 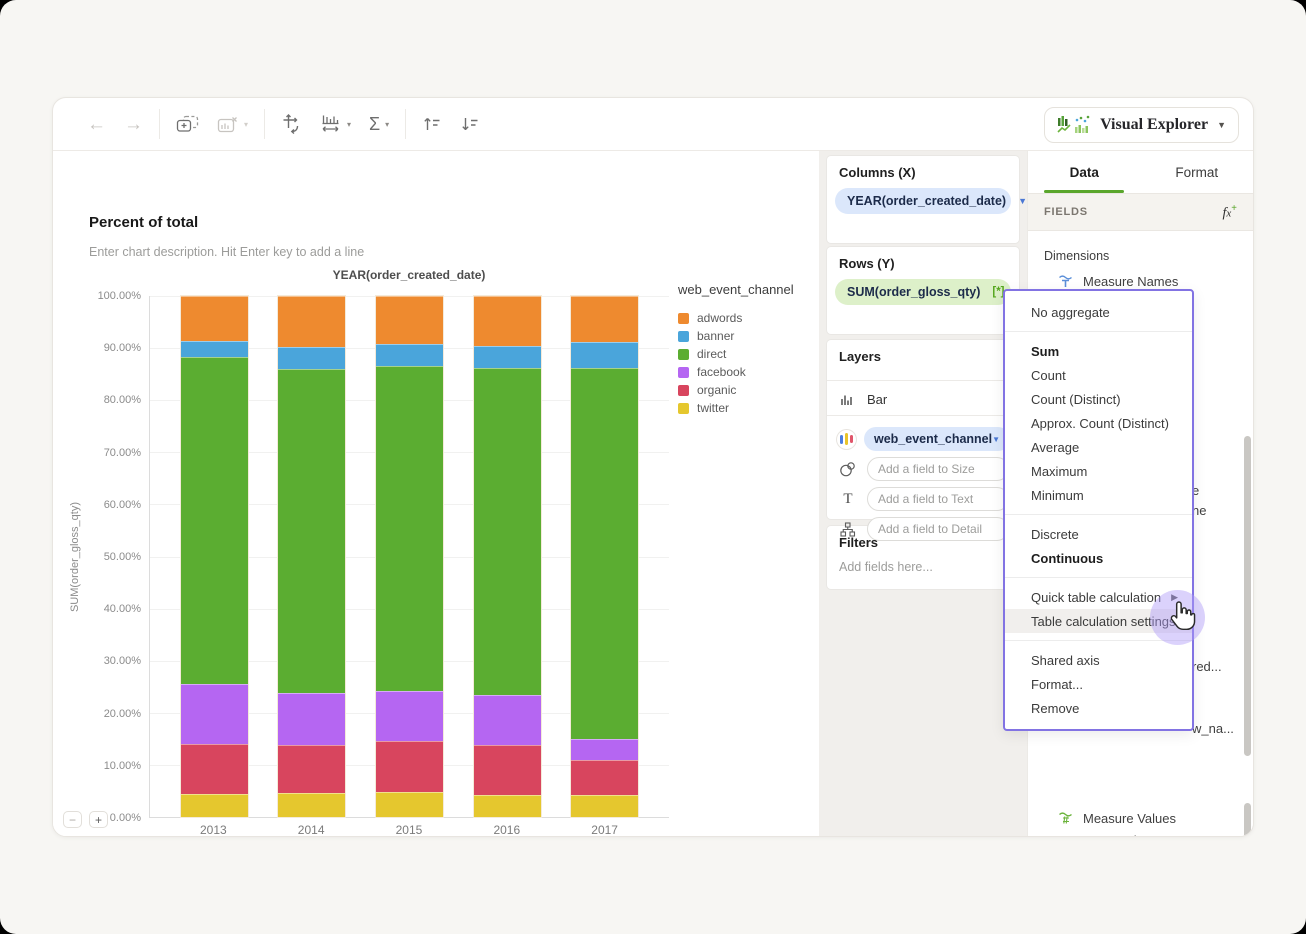 I want to click on menu-item-discrete: Discrete, so click(x=1098, y=534).